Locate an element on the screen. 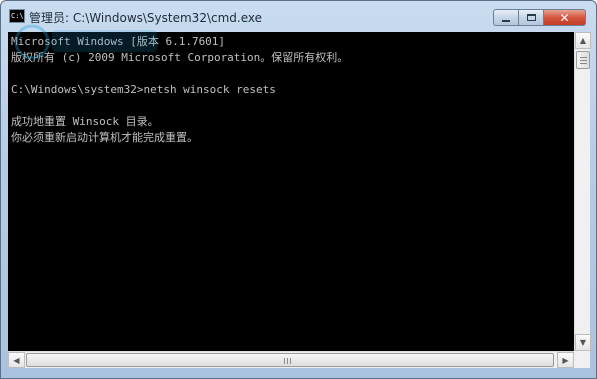  scroll-right-button: ▶ is located at coordinates (565, 360).